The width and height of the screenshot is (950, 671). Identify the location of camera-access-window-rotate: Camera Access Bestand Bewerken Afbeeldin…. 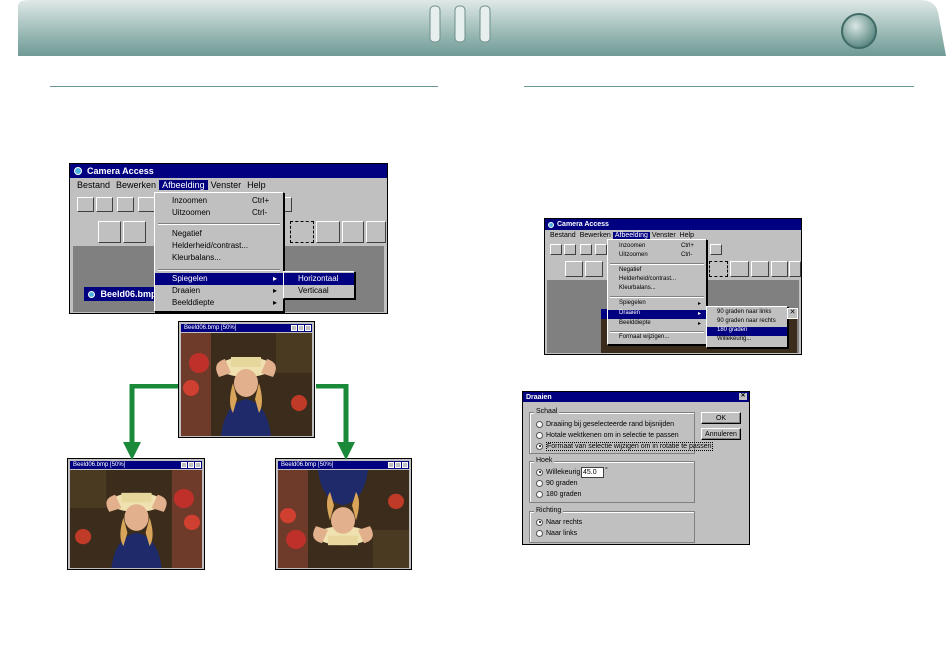
(673, 286).